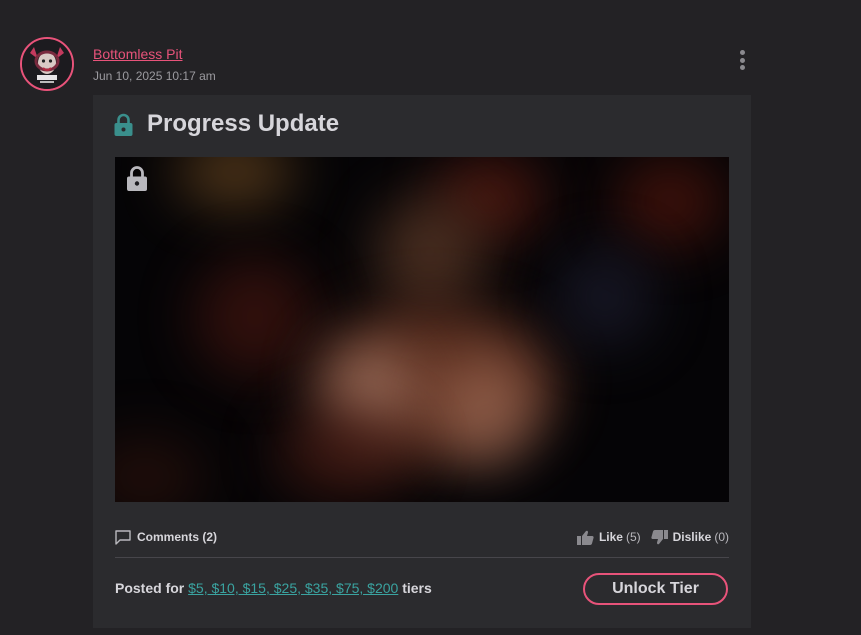 The image size is (861, 635). What do you see at coordinates (585, 537) in the screenshot?
I see `thumbs-up-icon` at bounding box center [585, 537].